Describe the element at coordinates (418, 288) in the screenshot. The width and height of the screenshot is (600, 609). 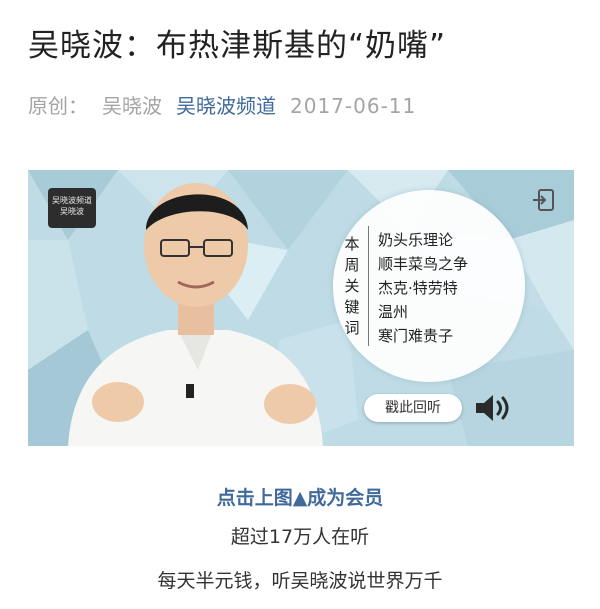
I see `keyword-item: 杰克·特劳特` at that location.